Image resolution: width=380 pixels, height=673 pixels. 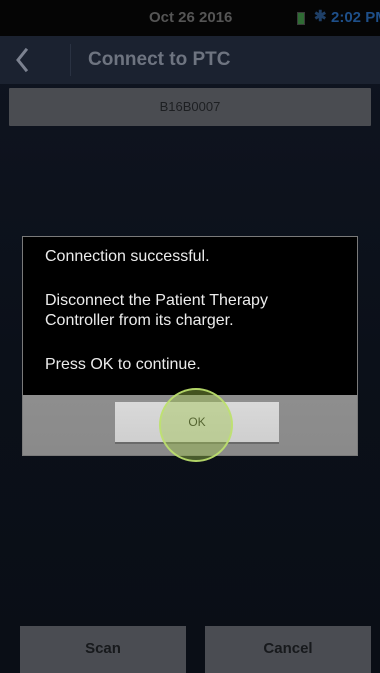 I want to click on status-time: 2:02 PM, so click(x=355, y=17).